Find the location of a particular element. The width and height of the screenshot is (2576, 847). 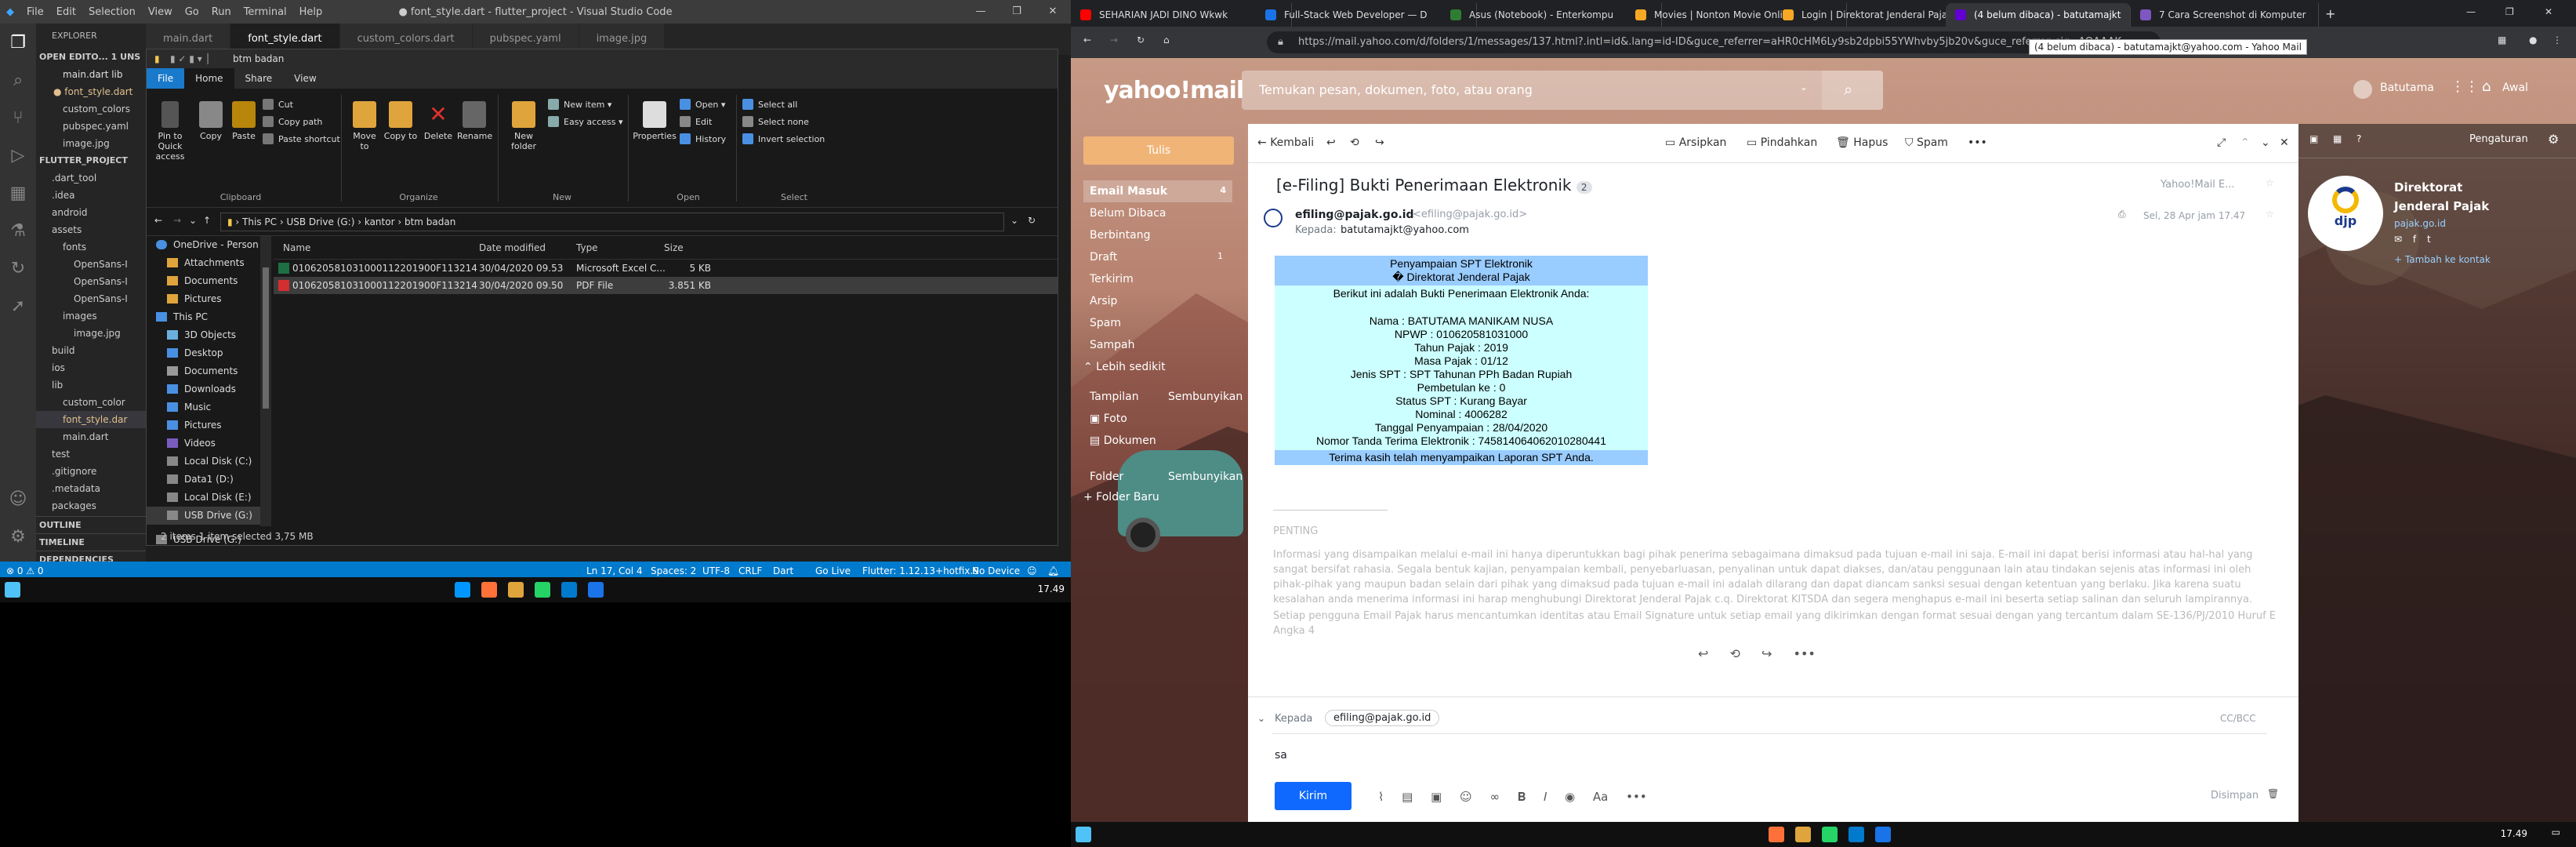

open-file: custom_colors is located at coordinates (91, 109).